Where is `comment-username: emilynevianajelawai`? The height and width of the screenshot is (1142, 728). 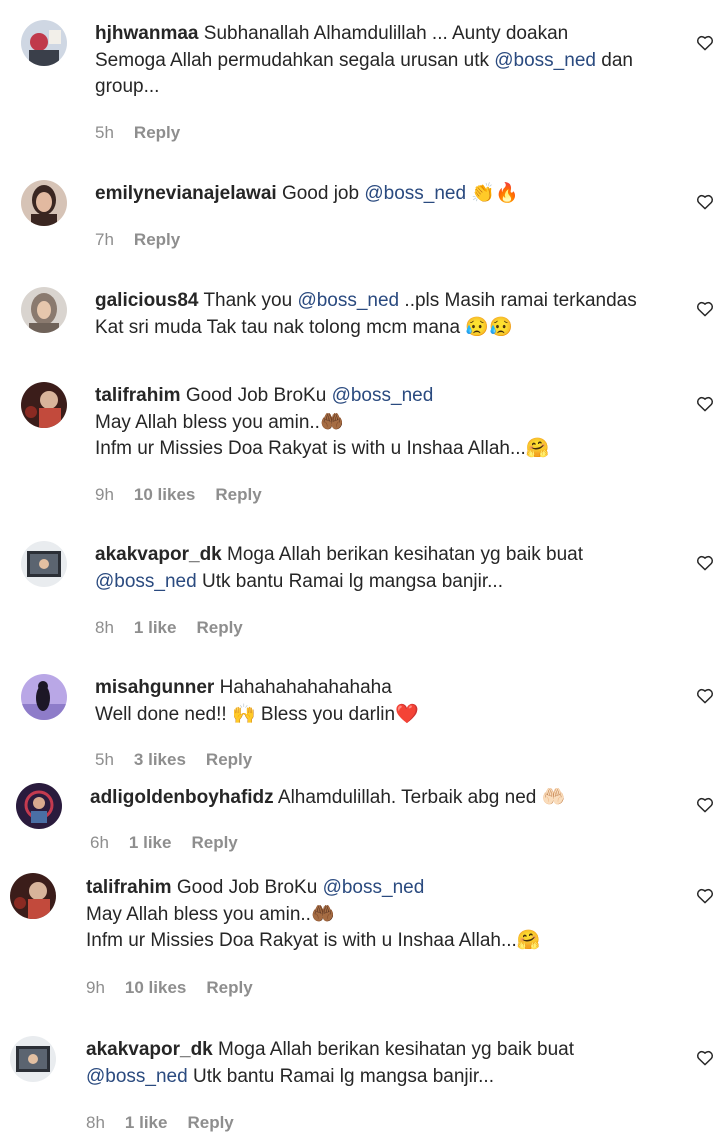 comment-username: emilynevianajelawai is located at coordinates (186, 193).